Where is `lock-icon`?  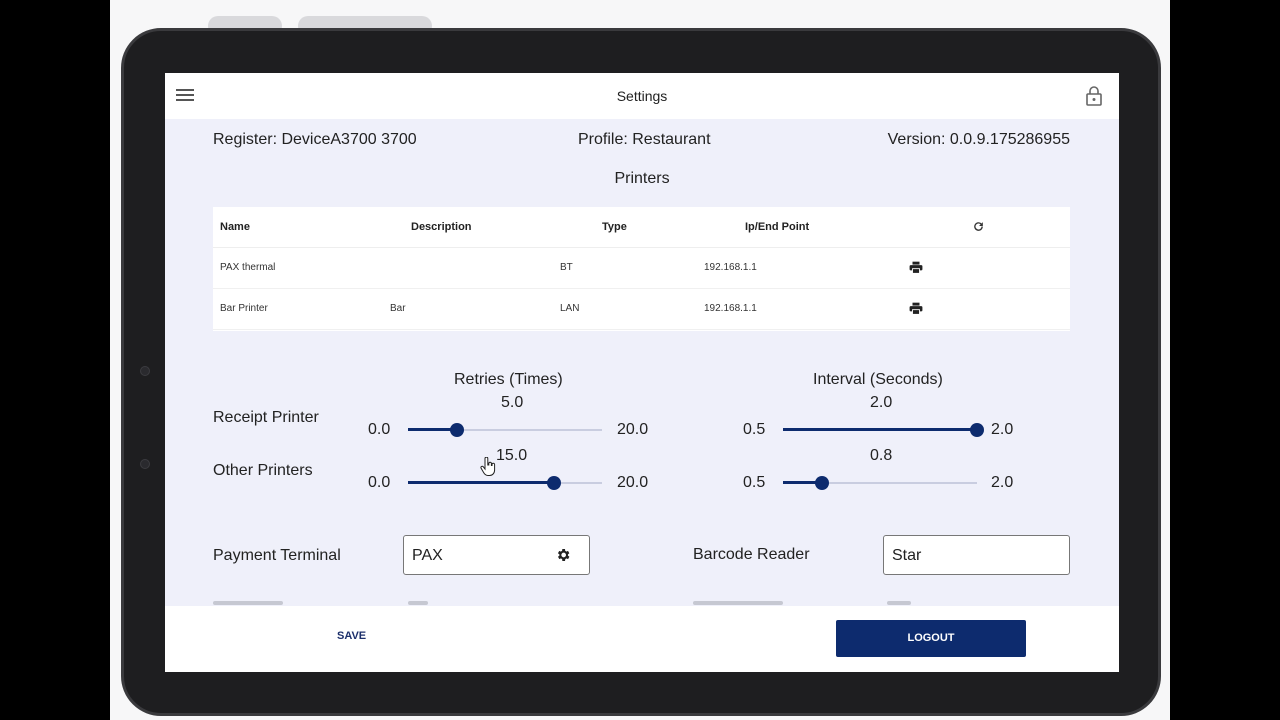 lock-icon is located at coordinates (1094, 96).